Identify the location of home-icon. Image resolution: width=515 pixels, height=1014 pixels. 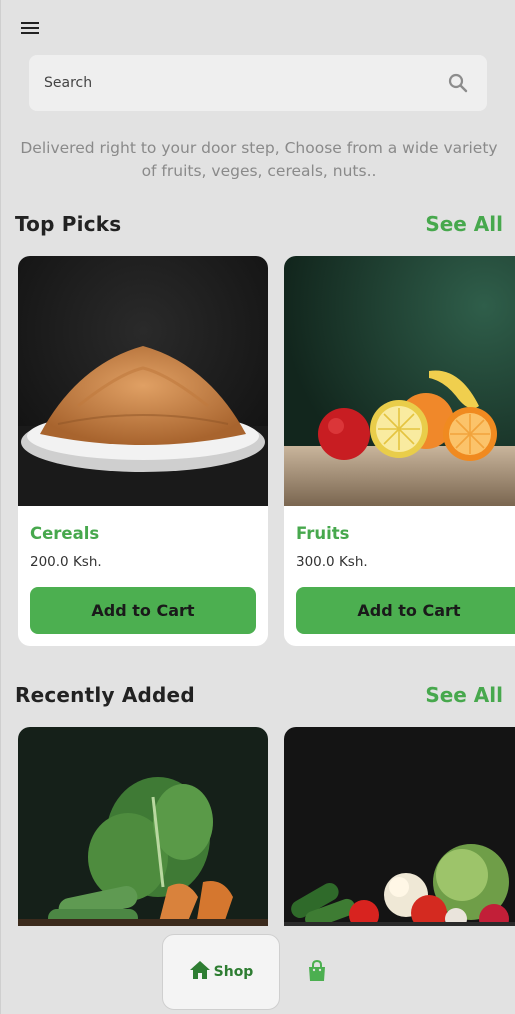
(200, 972).